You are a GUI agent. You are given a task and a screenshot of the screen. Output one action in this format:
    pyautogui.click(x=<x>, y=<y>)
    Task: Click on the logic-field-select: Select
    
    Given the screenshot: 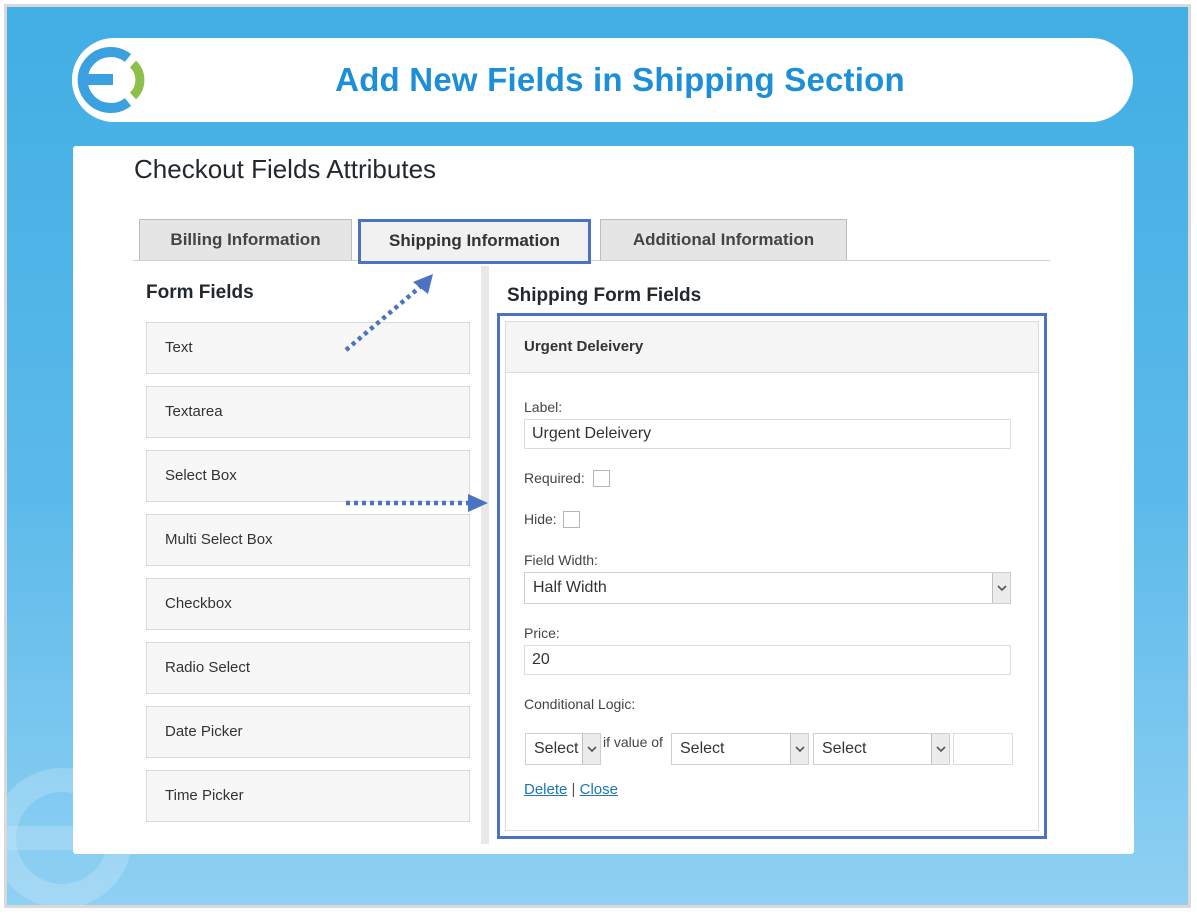 What is the action you would take?
    pyautogui.click(x=740, y=749)
    